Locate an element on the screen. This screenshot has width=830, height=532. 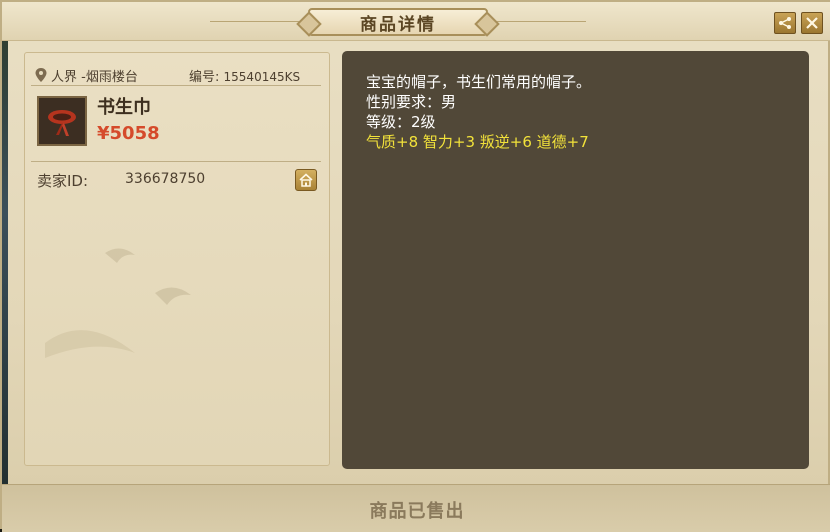
share-icon is located at coordinates (785, 23).